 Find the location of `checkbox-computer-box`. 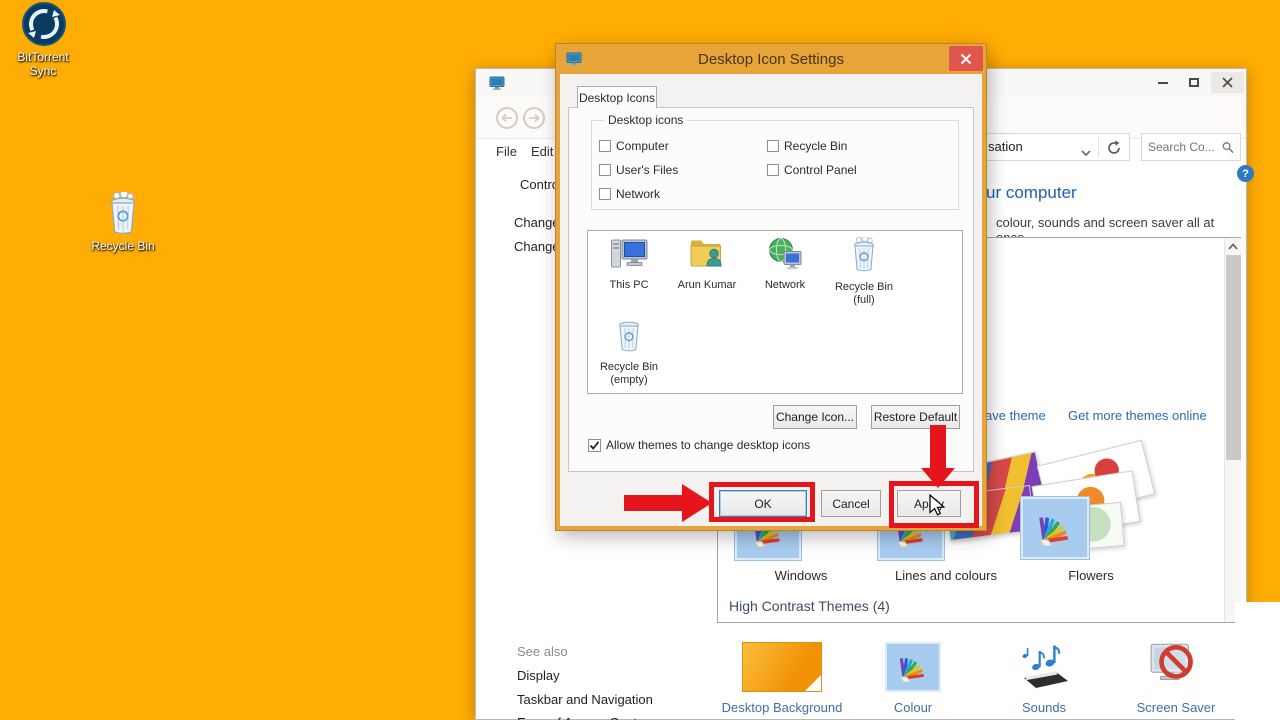

checkbox-computer-box is located at coordinates (605, 146).